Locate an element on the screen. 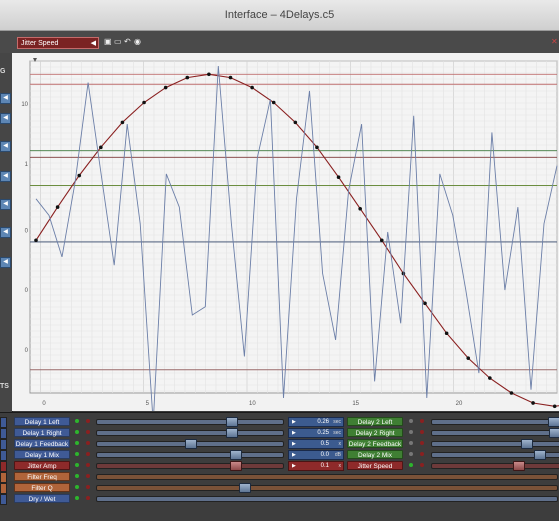  preset-selector: Jitter Speed ◀ is located at coordinates (58, 43).